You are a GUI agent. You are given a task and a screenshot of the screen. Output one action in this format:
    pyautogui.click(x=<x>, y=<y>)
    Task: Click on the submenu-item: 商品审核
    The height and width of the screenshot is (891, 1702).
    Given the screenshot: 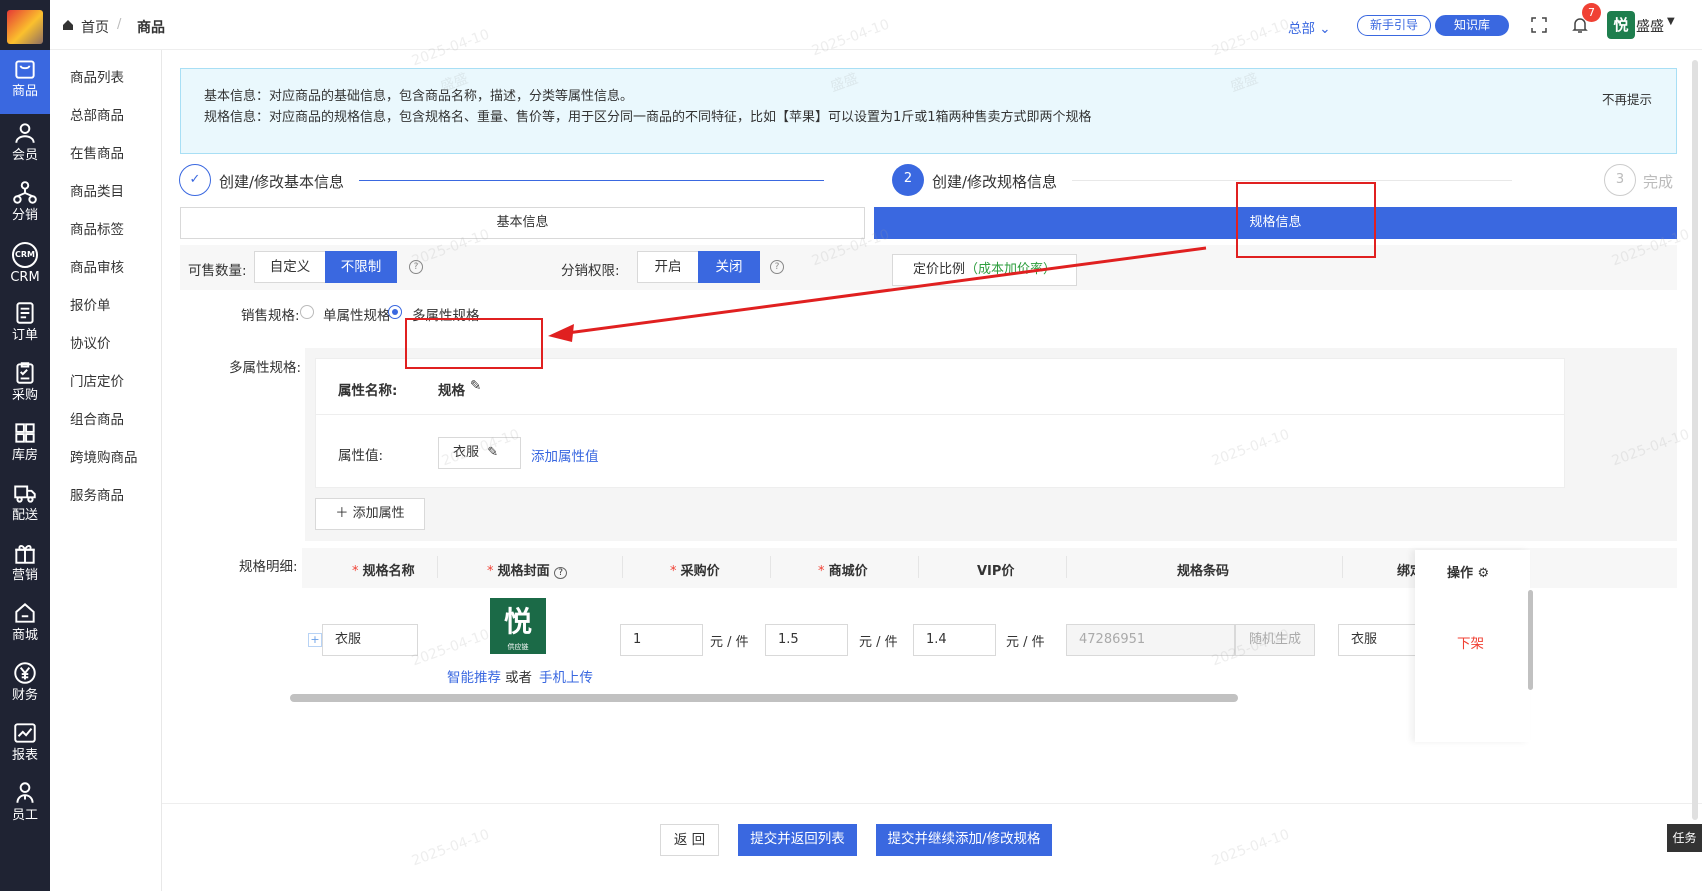 What is the action you would take?
    pyautogui.click(x=97, y=266)
    